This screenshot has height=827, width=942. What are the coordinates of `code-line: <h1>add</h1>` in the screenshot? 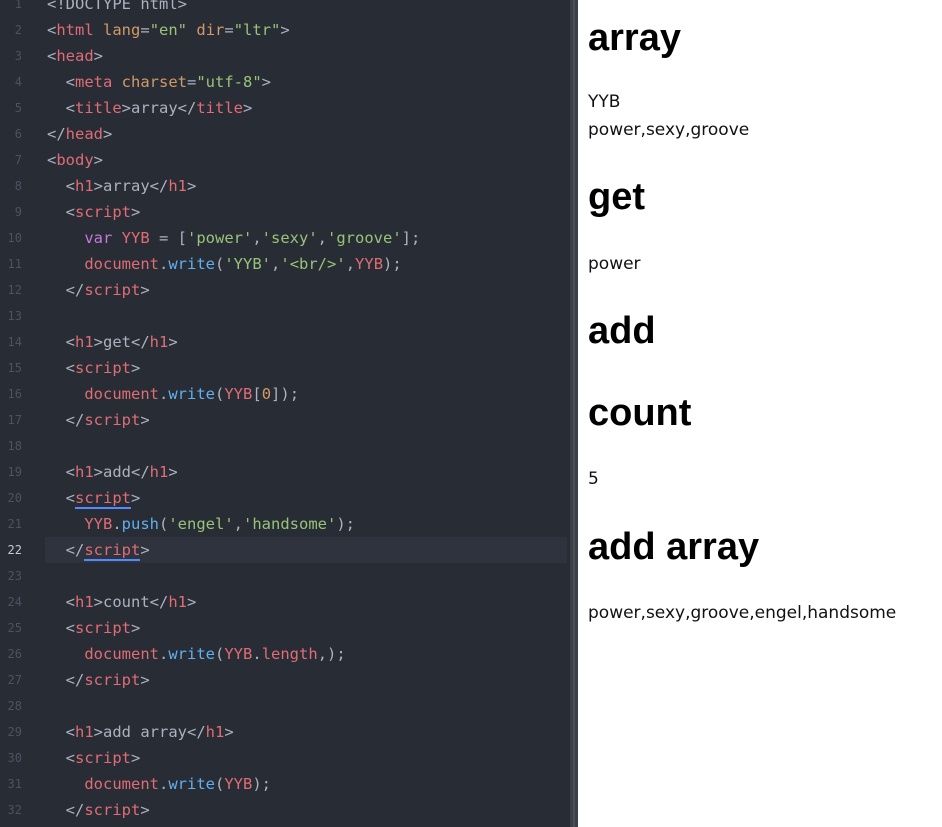 It's located at (307, 472).